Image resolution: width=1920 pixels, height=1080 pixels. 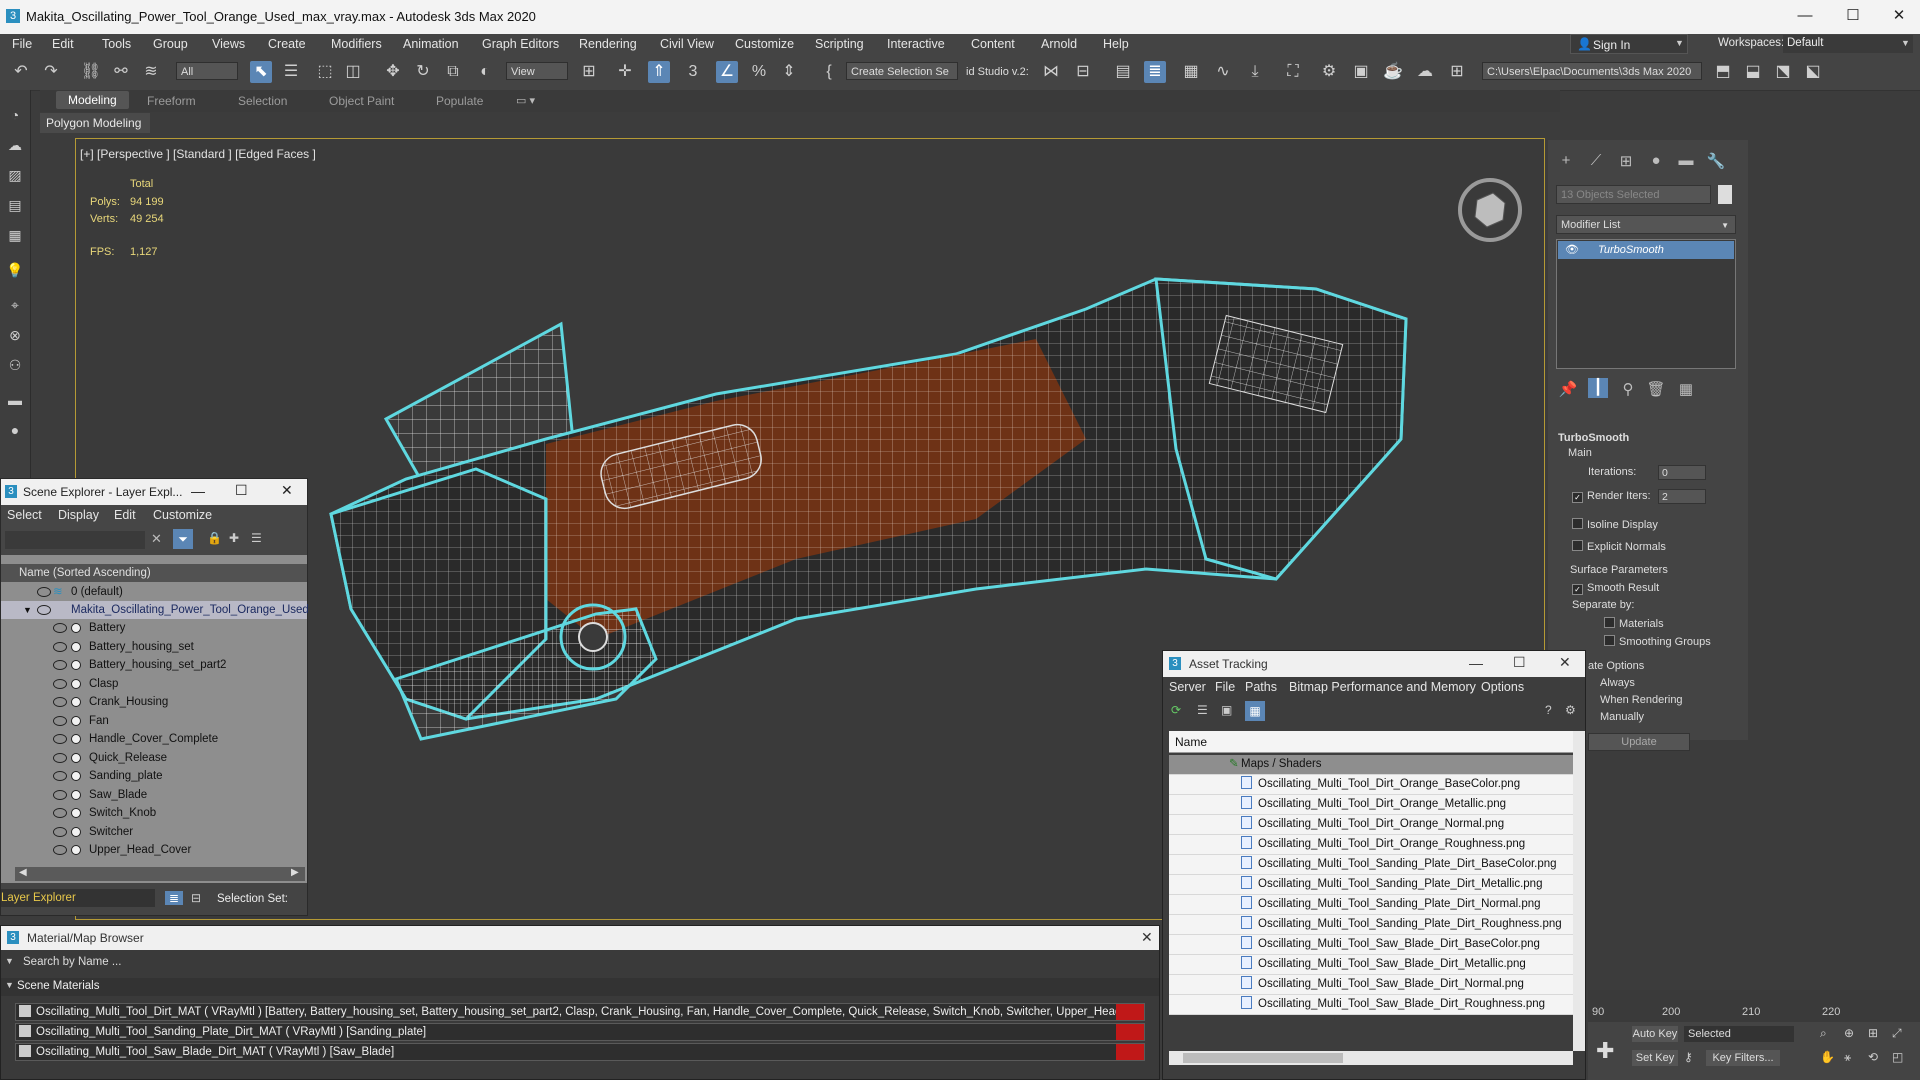 I want to click on layer-row-default: ≋ 0 (default), so click(x=154, y=592).